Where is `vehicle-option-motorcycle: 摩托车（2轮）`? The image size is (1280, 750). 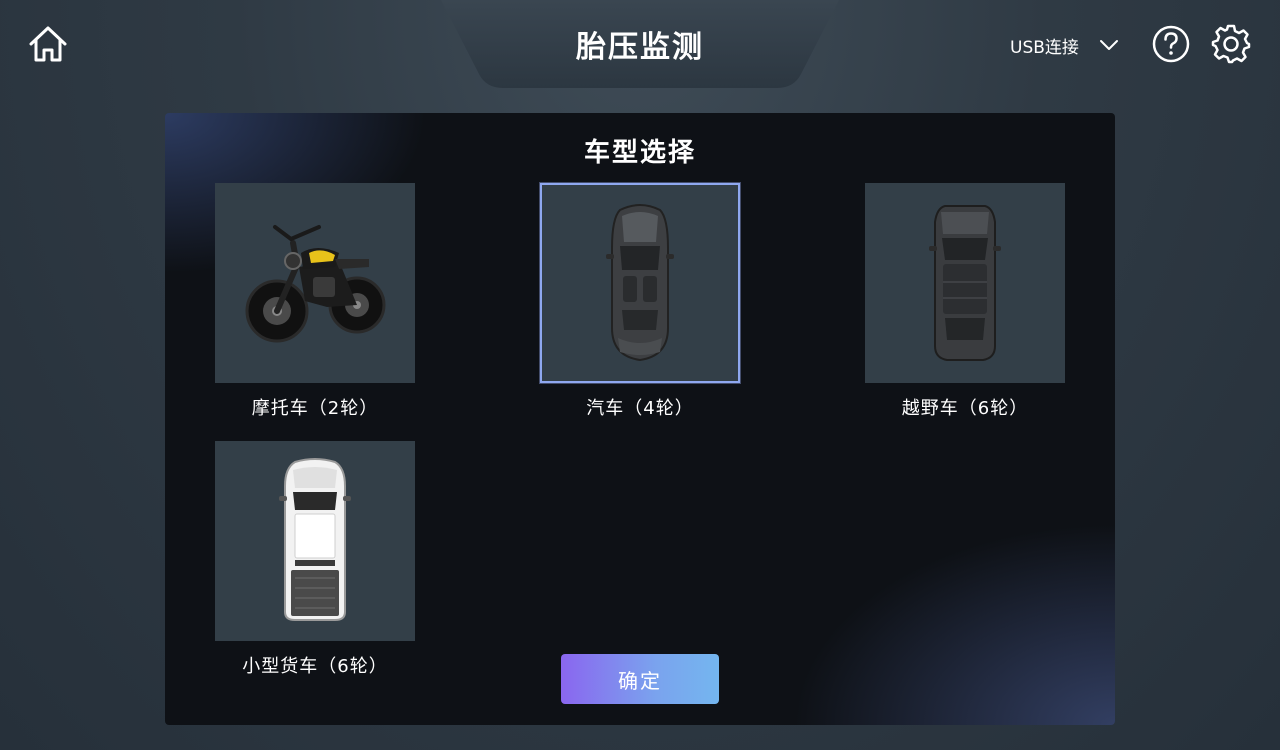 vehicle-option-motorcycle: 摩托车（2轮） is located at coordinates (315, 301).